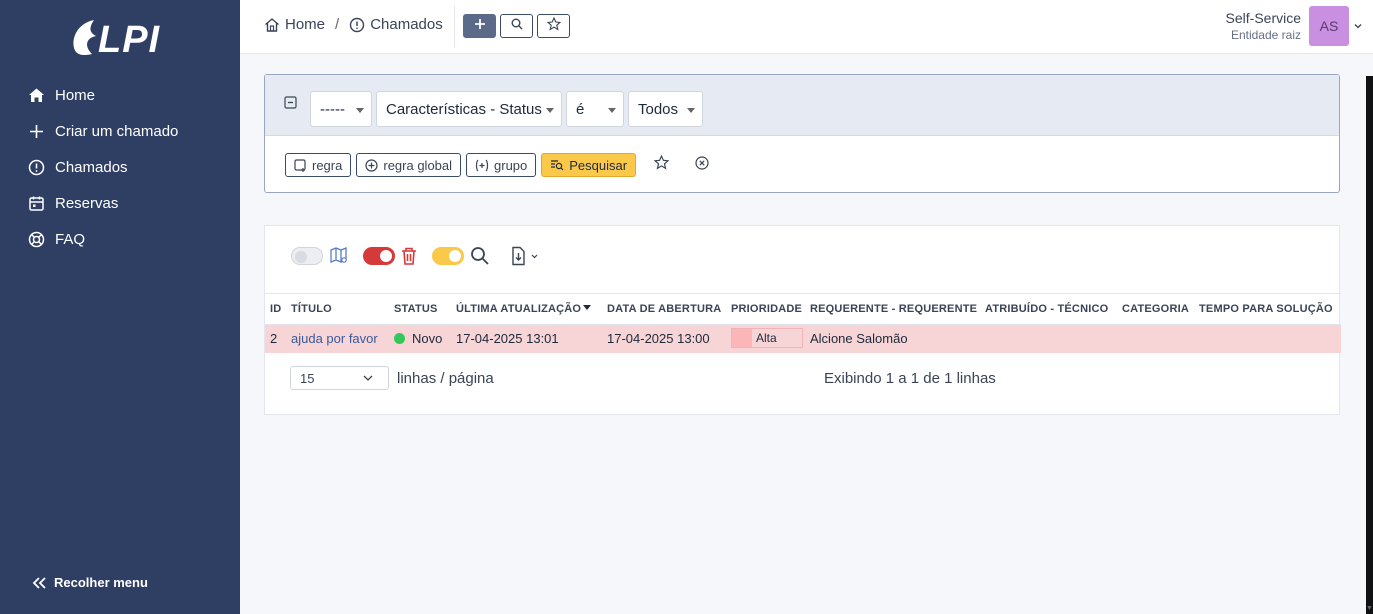  I want to click on toggle-search-button, so click(516, 26).